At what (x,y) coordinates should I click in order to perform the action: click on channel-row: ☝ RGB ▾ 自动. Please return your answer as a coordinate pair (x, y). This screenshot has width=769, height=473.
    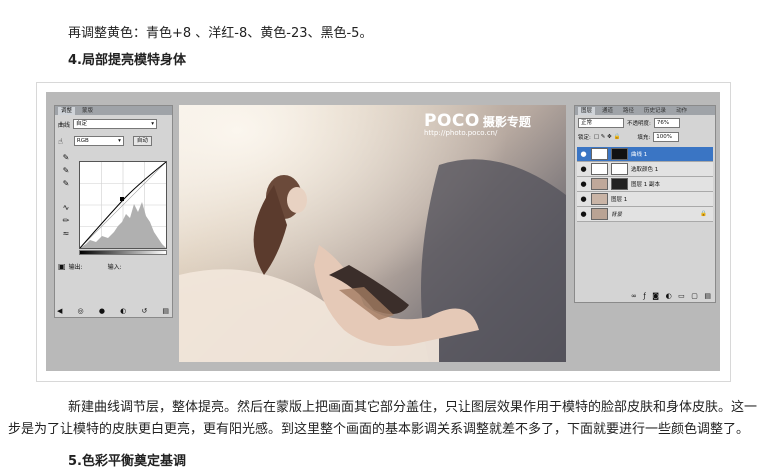
    Looking at the image, I should click on (105, 141).